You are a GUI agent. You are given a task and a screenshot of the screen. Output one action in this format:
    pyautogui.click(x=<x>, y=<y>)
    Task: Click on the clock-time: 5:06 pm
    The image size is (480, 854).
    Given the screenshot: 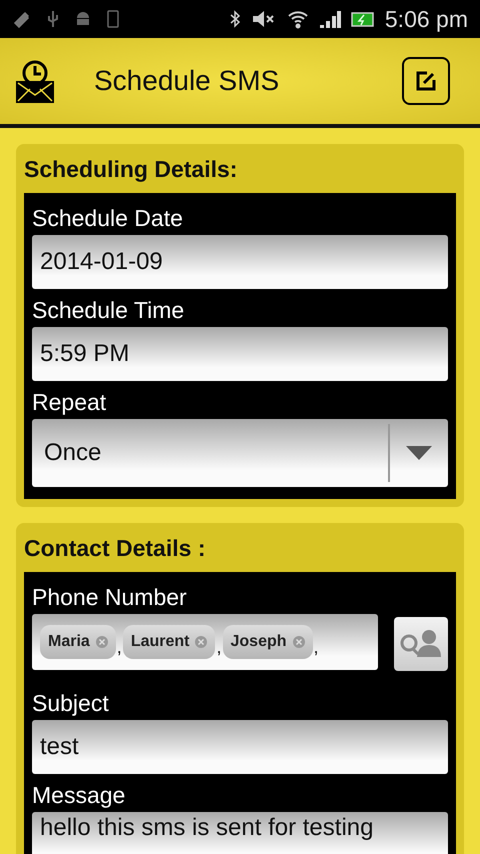 What is the action you would take?
    pyautogui.click(x=426, y=19)
    